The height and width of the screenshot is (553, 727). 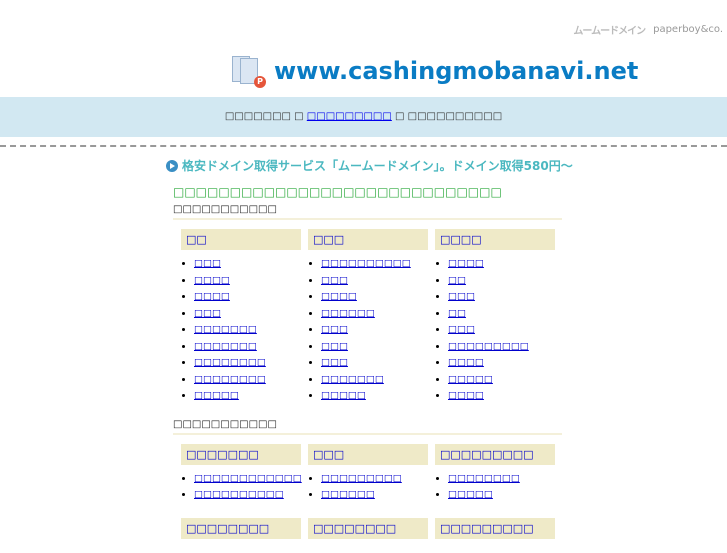 I want to click on band-text-after: □ □□□□□□□□□□, so click(x=449, y=116).